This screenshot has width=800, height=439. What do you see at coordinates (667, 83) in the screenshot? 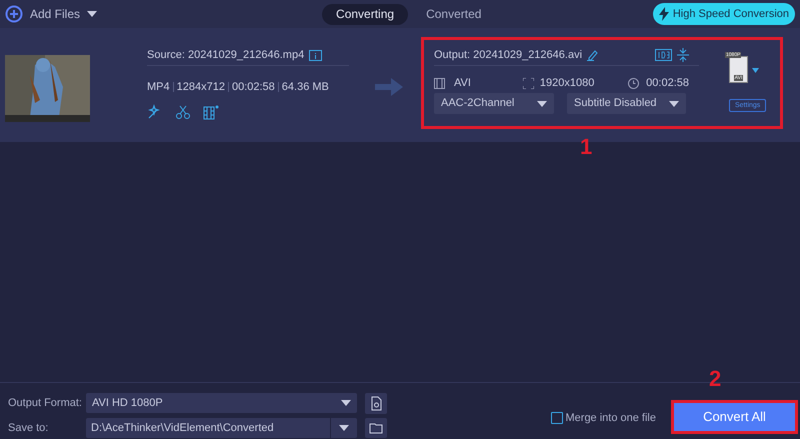
I see `output-duration: 00:02:58` at bounding box center [667, 83].